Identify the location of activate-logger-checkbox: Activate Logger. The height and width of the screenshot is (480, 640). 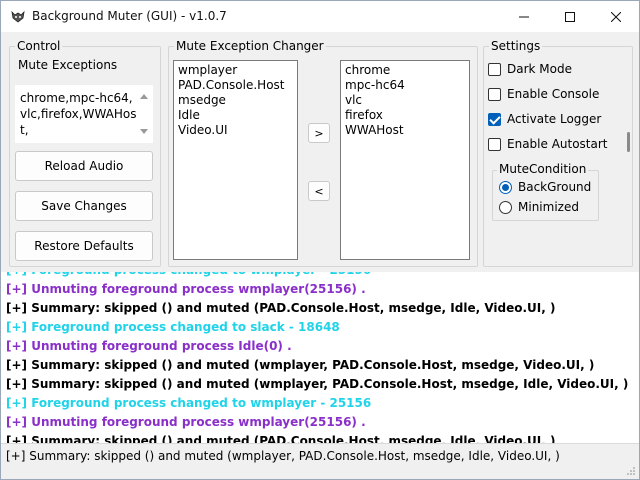
(544, 119).